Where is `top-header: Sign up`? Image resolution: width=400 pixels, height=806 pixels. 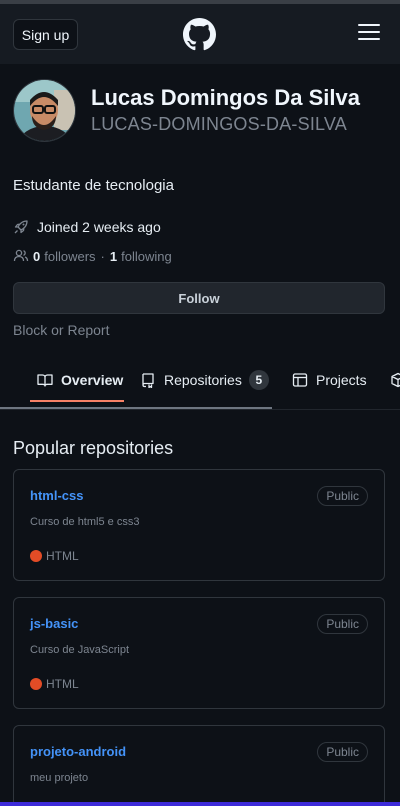 top-header: Sign up is located at coordinates (200, 32).